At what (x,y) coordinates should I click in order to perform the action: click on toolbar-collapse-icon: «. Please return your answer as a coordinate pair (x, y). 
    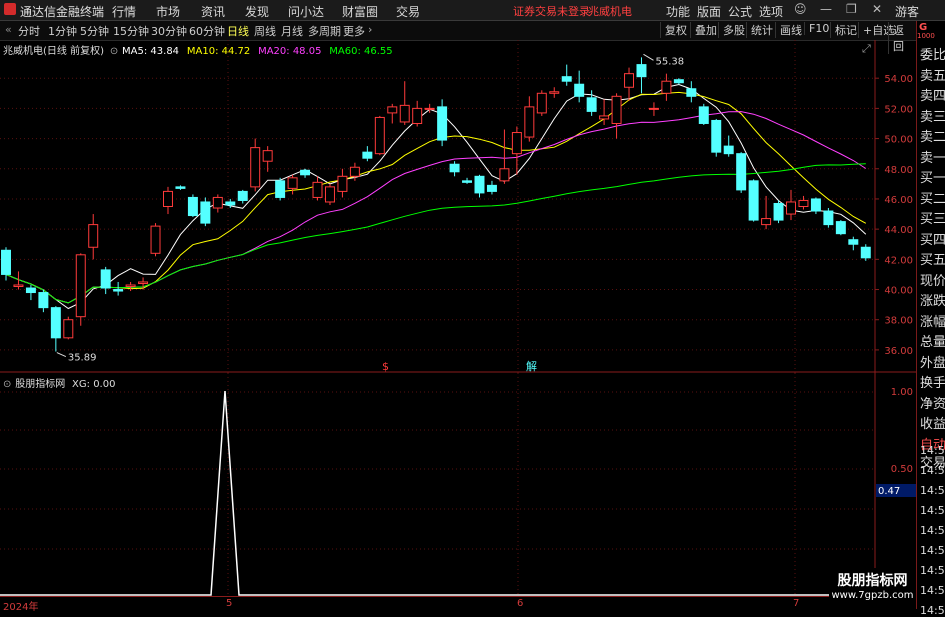
    Looking at the image, I should click on (8, 29).